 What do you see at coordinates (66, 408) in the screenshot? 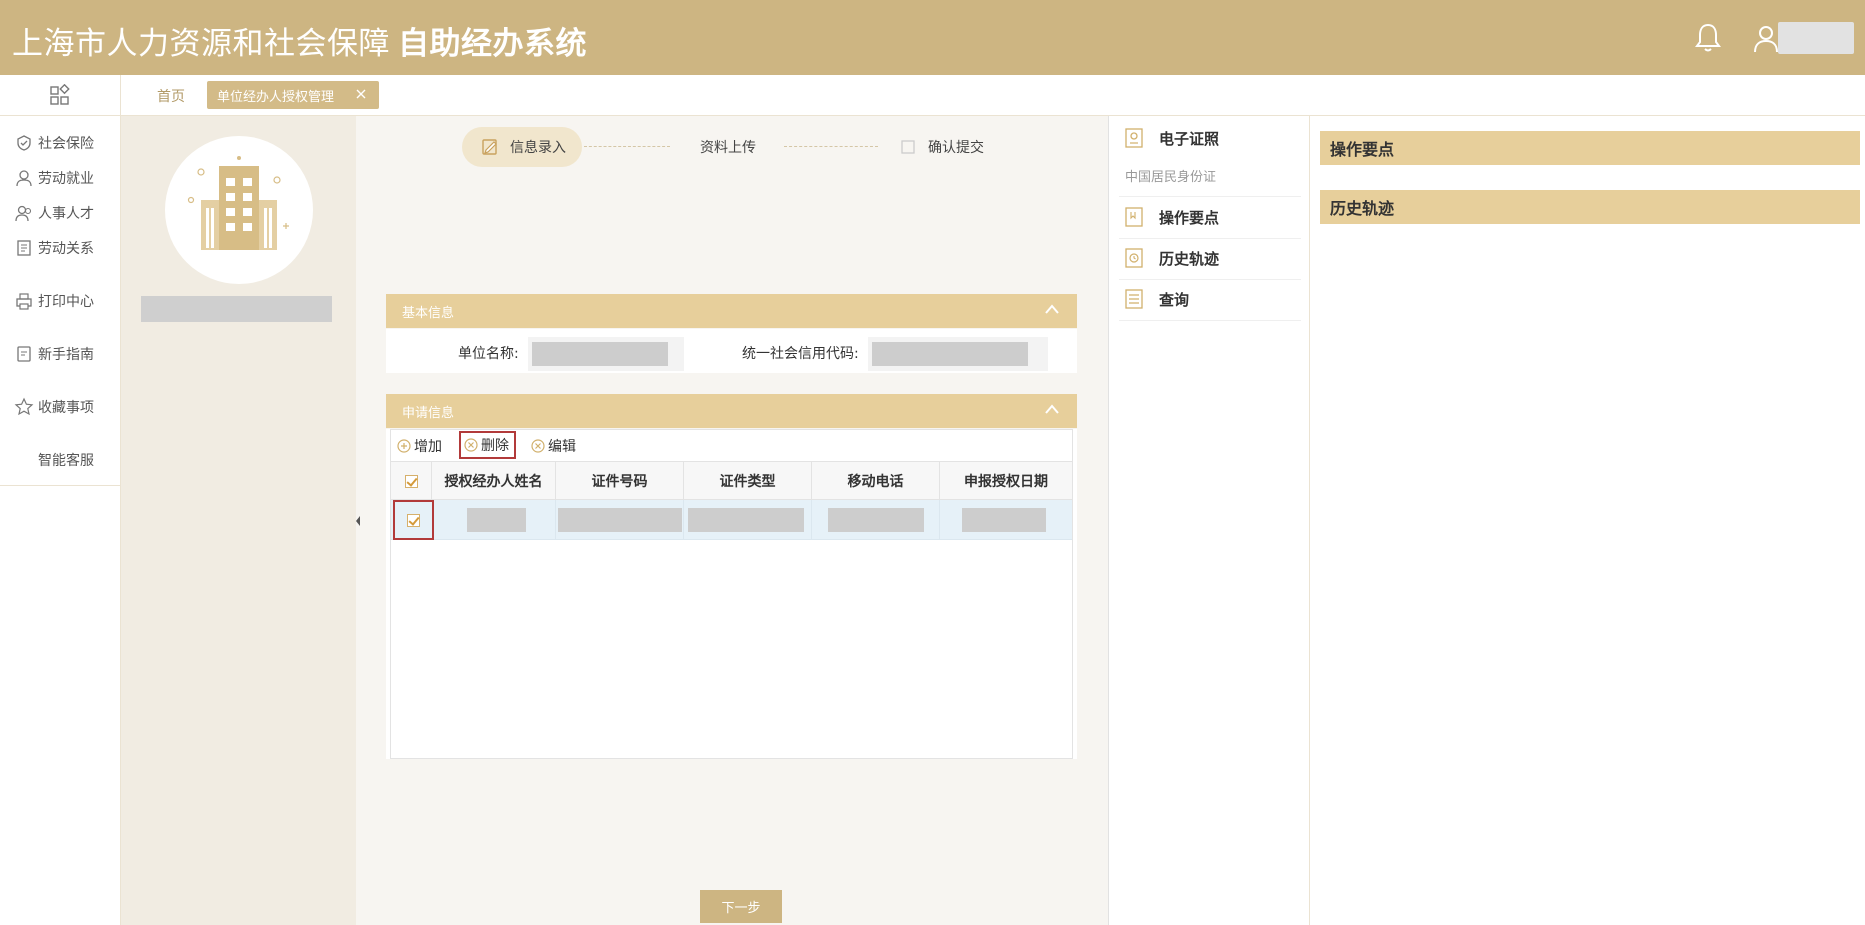
I see `nav-label: 收藏事项` at bounding box center [66, 408].